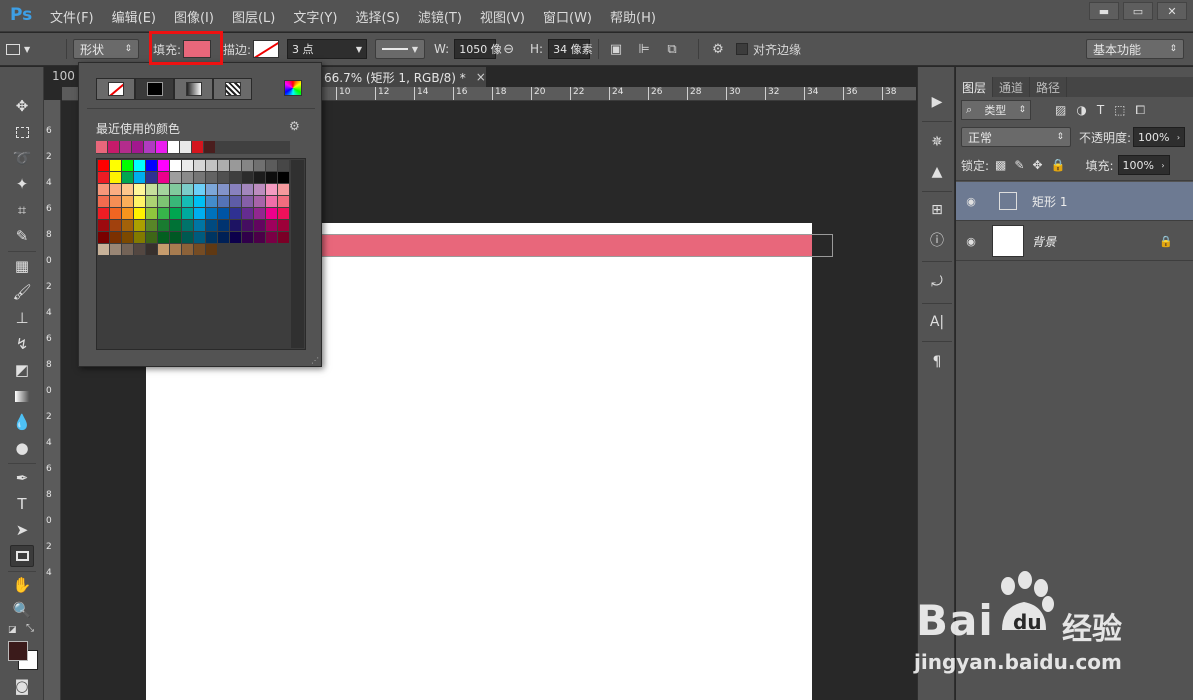  Describe the element at coordinates (481, 77) in the screenshot. I see `tab-close-icon: ×` at that location.